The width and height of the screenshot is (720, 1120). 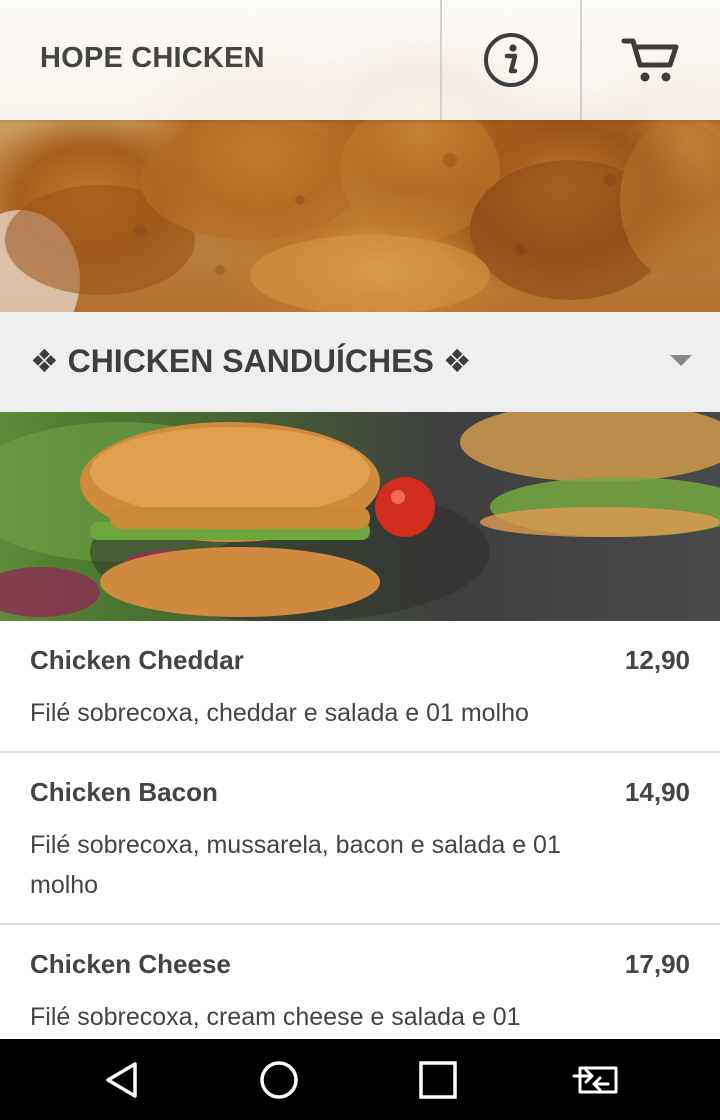 I want to click on info-icon, so click(x=511, y=60).